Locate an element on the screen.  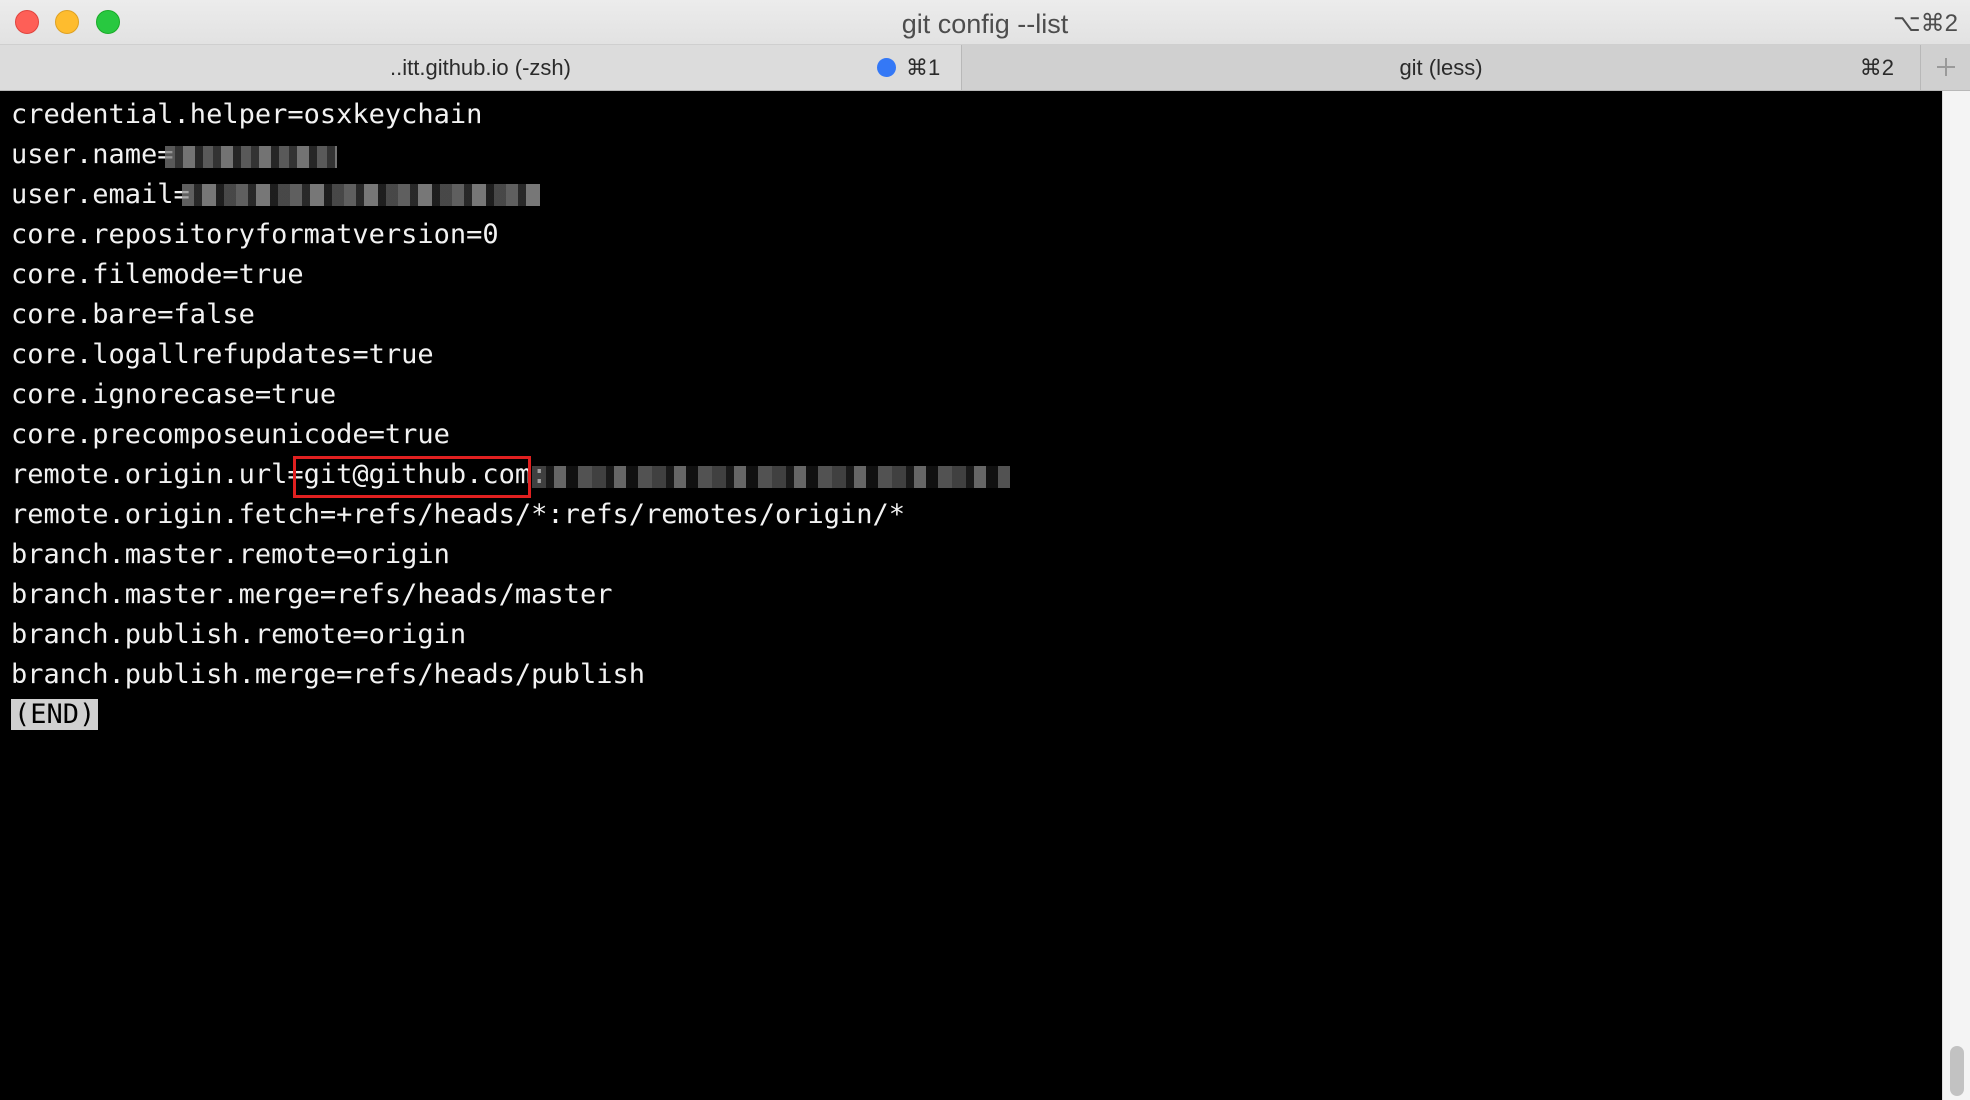
terminal-line: branch.publish.remote=origin is located at coordinates (239, 634).